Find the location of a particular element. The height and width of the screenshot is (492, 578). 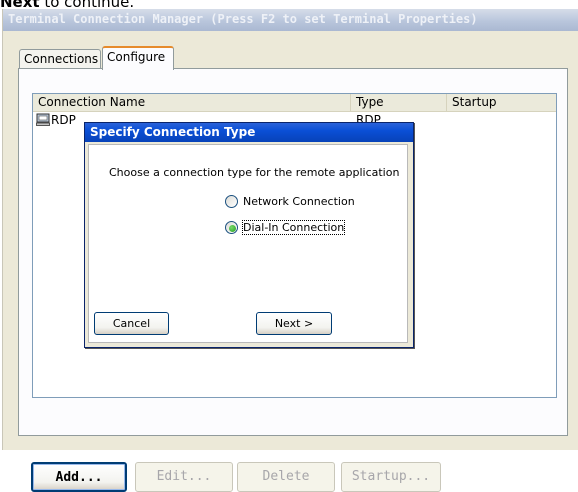

dialog-title-bar: Specify Connection Type is located at coordinates (249, 132).